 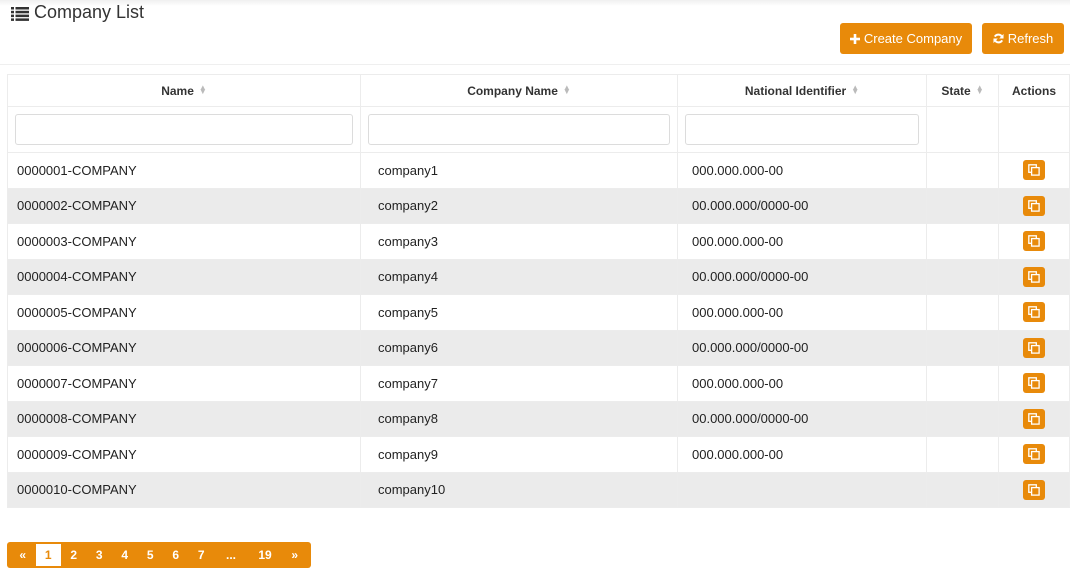 What do you see at coordinates (519, 170) in the screenshot?
I see `cell-company-name: company1` at bounding box center [519, 170].